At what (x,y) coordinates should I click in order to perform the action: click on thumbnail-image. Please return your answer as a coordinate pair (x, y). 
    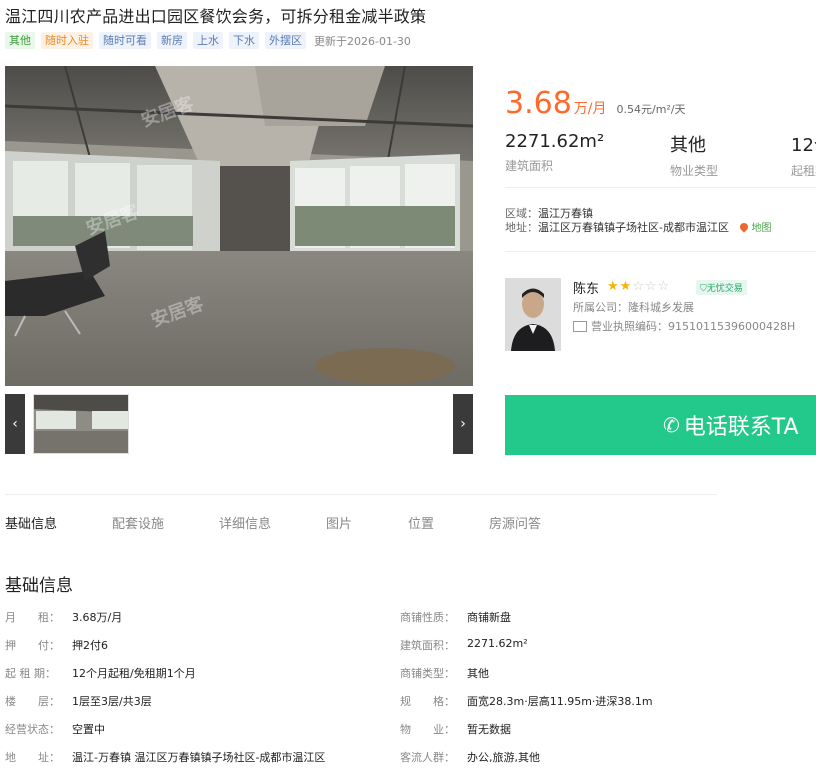
    Looking at the image, I should click on (81, 424).